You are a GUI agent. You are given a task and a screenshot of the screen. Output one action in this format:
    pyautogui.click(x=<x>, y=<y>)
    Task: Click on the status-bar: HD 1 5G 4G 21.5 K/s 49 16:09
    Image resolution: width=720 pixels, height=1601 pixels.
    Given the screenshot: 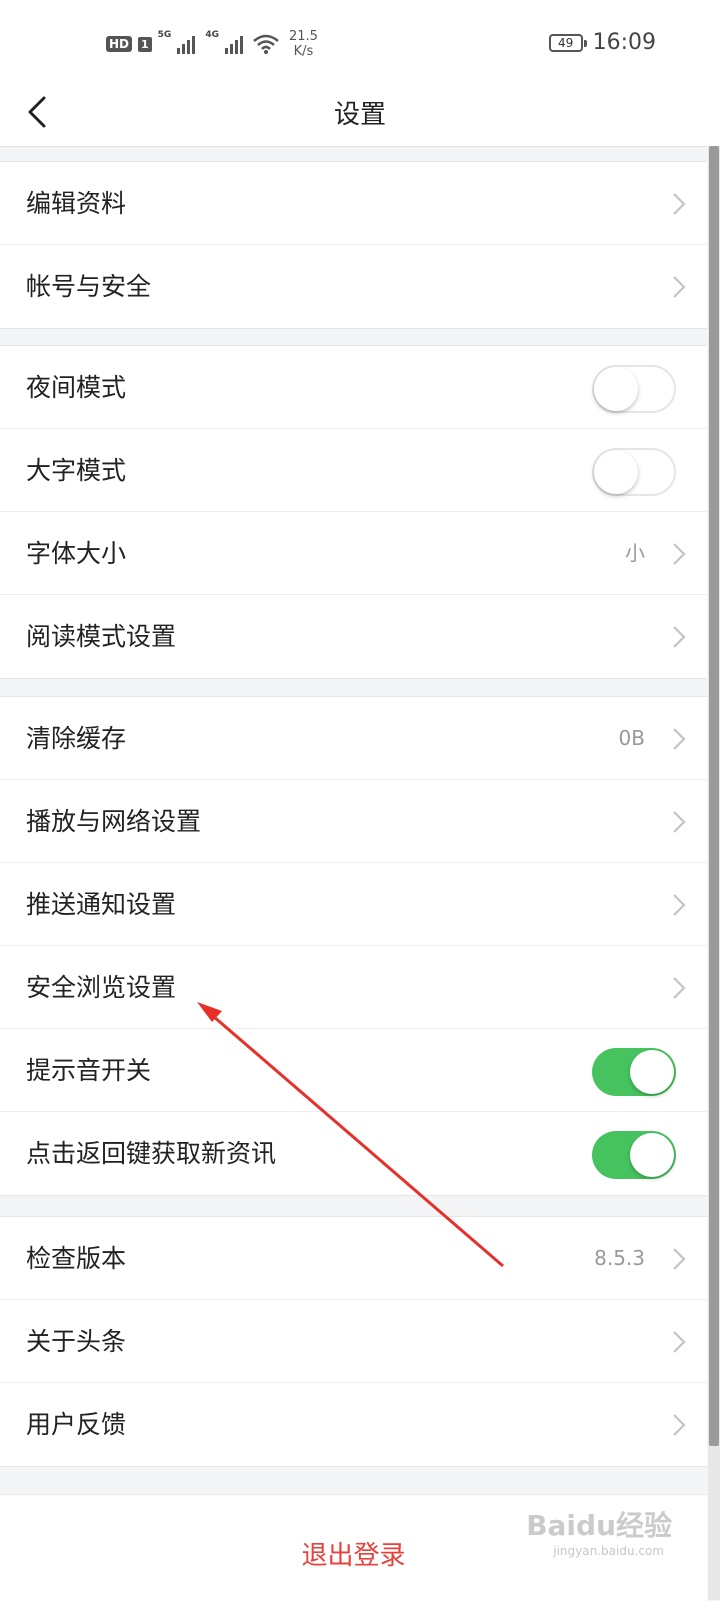 What is the action you would take?
    pyautogui.click(x=360, y=45)
    